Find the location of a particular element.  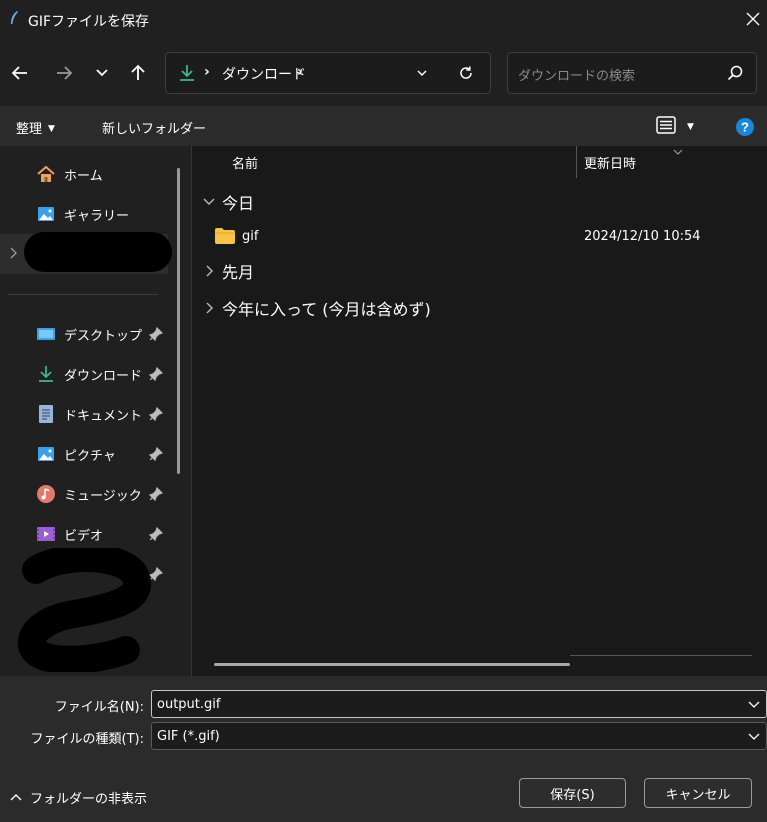

folder-icon is located at coordinates (225, 236).